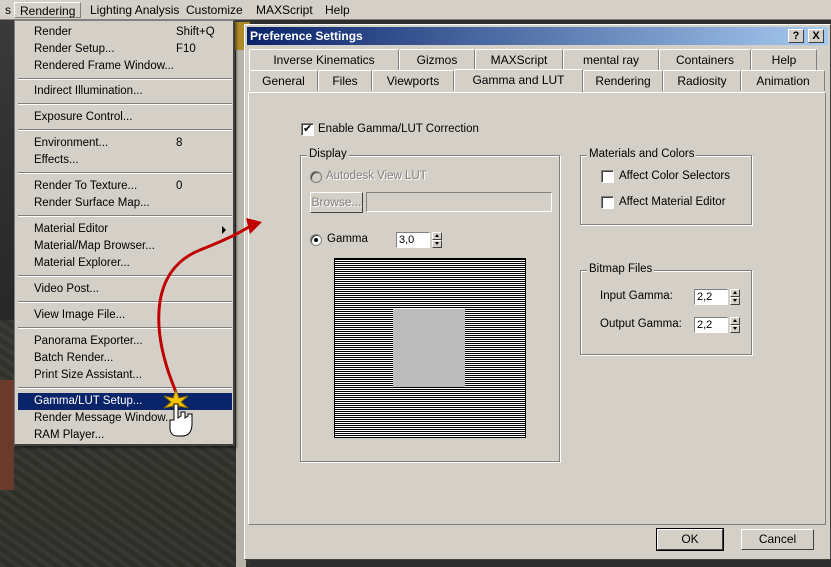 The image size is (831, 567). Describe the element at coordinates (641, 324) in the screenshot. I see `output-gamma-label: Output Gamma:` at that location.